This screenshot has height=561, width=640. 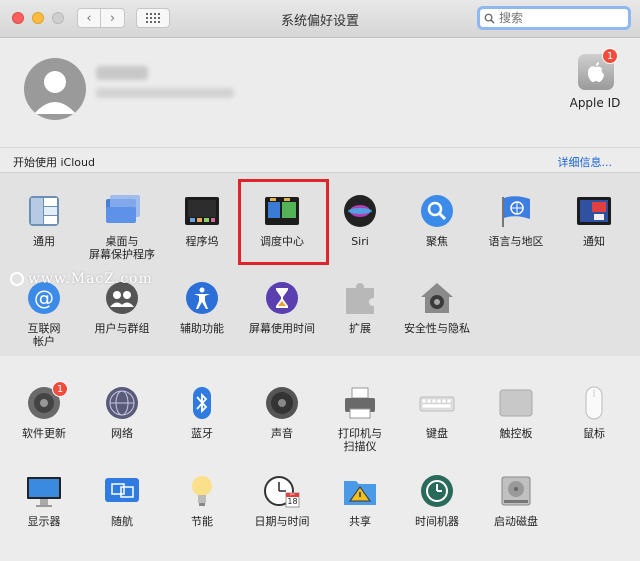 What do you see at coordinates (44, 241) in the screenshot?
I see `pref-label: 通用` at bounding box center [44, 241].